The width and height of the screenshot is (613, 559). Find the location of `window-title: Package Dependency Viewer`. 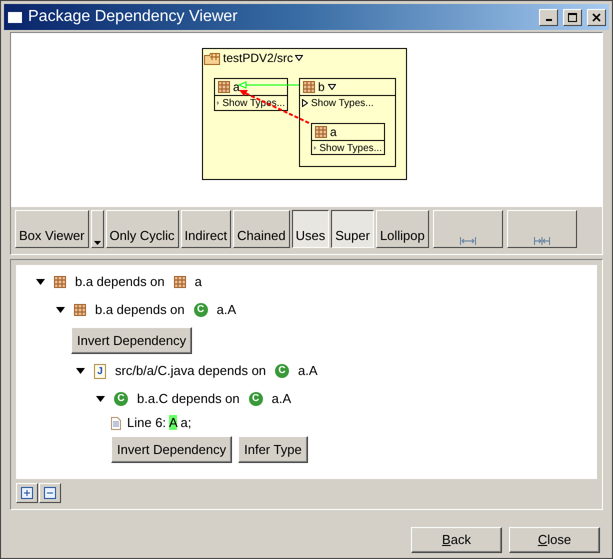

window-title: Package Dependency Viewer is located at coordinates (133, 17).